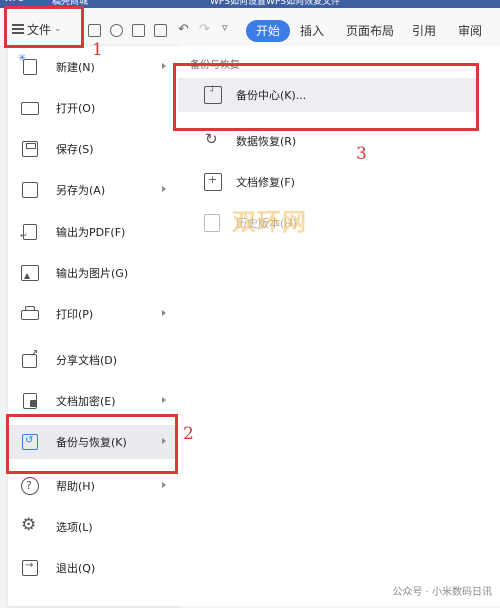  What do you see at coordinates (97, 50) in the screenshot?
I see `annotation-number-1: 1` at bounding box center [97, 50].